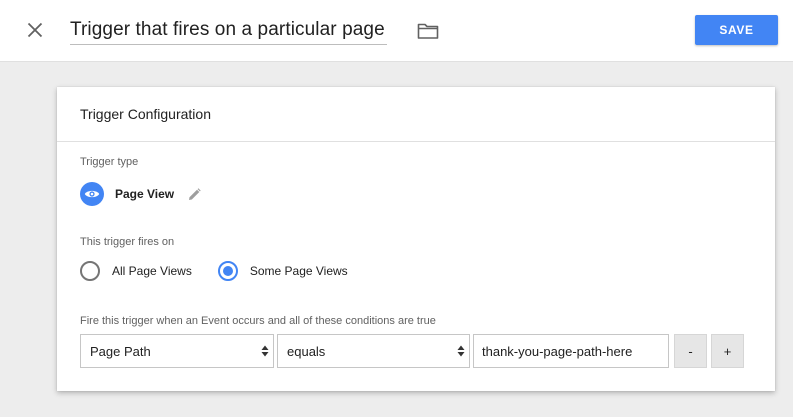 The width and height of the screenshot is (793, 417). What do you see at coordinates (227, 271) in the screenshot?
I see `radio-button-selected` at bounding box center [227, 271].